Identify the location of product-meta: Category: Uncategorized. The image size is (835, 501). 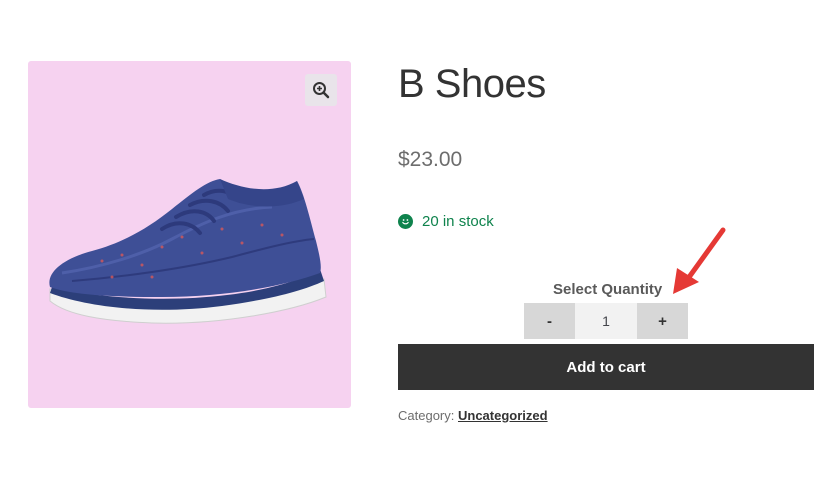
(473, 415).